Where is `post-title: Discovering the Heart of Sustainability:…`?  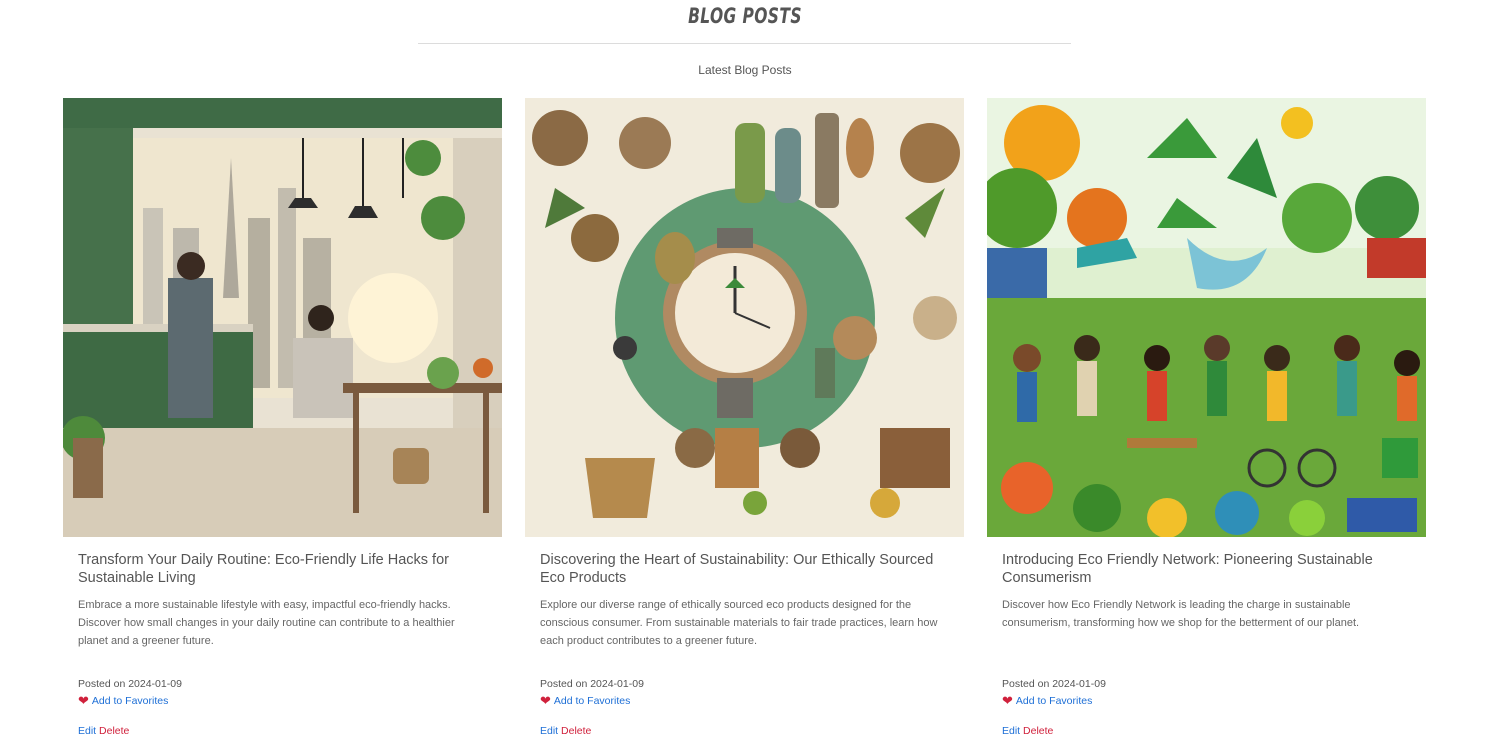
post-title: Discovering the Heart of Sustainability:… is located at coordinates (744, 569).